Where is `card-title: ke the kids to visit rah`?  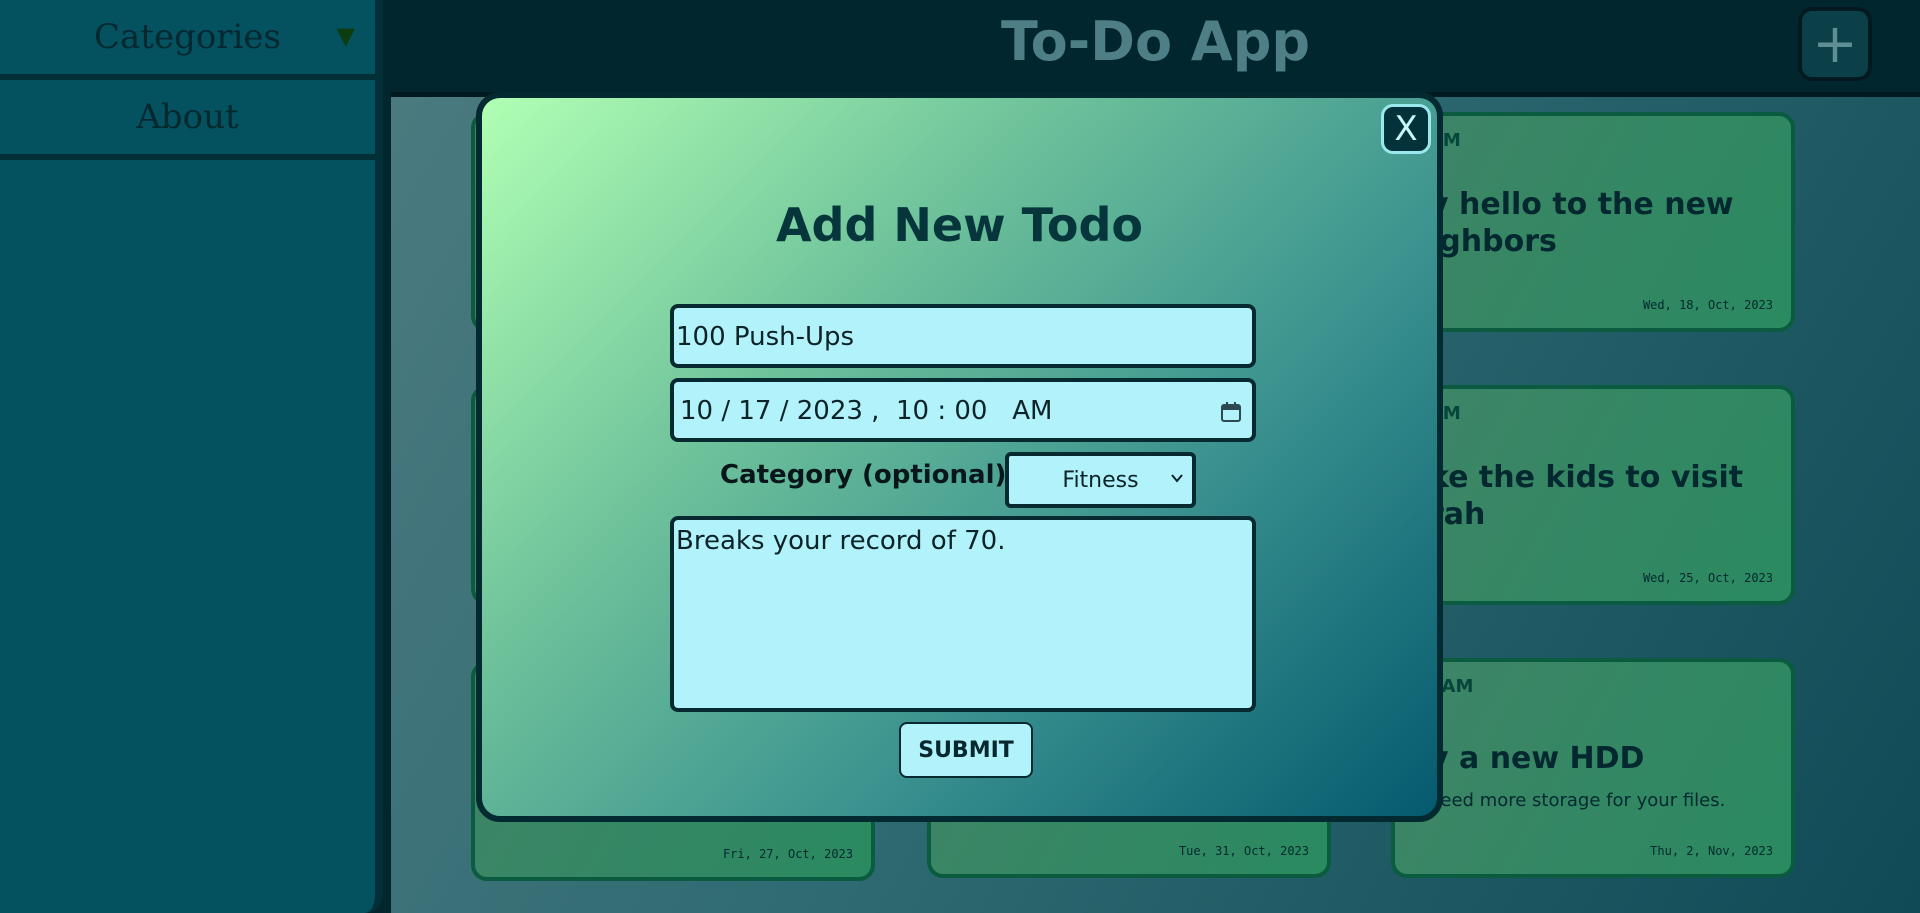
card-title: ke the kids to visit rah is located at coordinates (1586, 496).